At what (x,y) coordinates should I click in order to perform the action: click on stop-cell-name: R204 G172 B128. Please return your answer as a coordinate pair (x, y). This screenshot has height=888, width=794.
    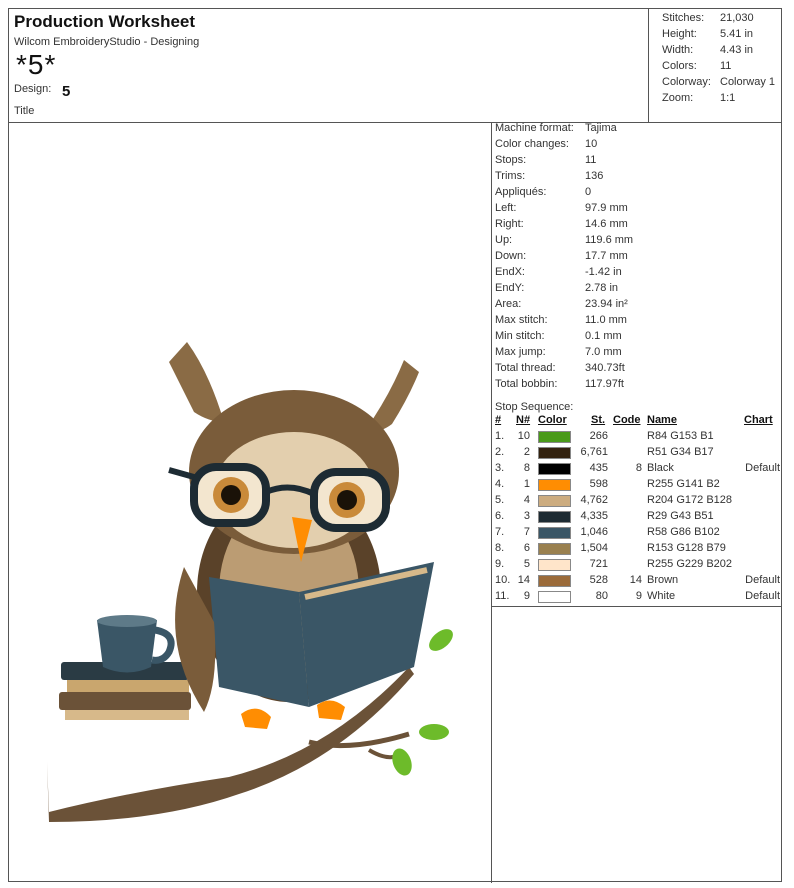
    Looking at the image, I should click on (690, 500).